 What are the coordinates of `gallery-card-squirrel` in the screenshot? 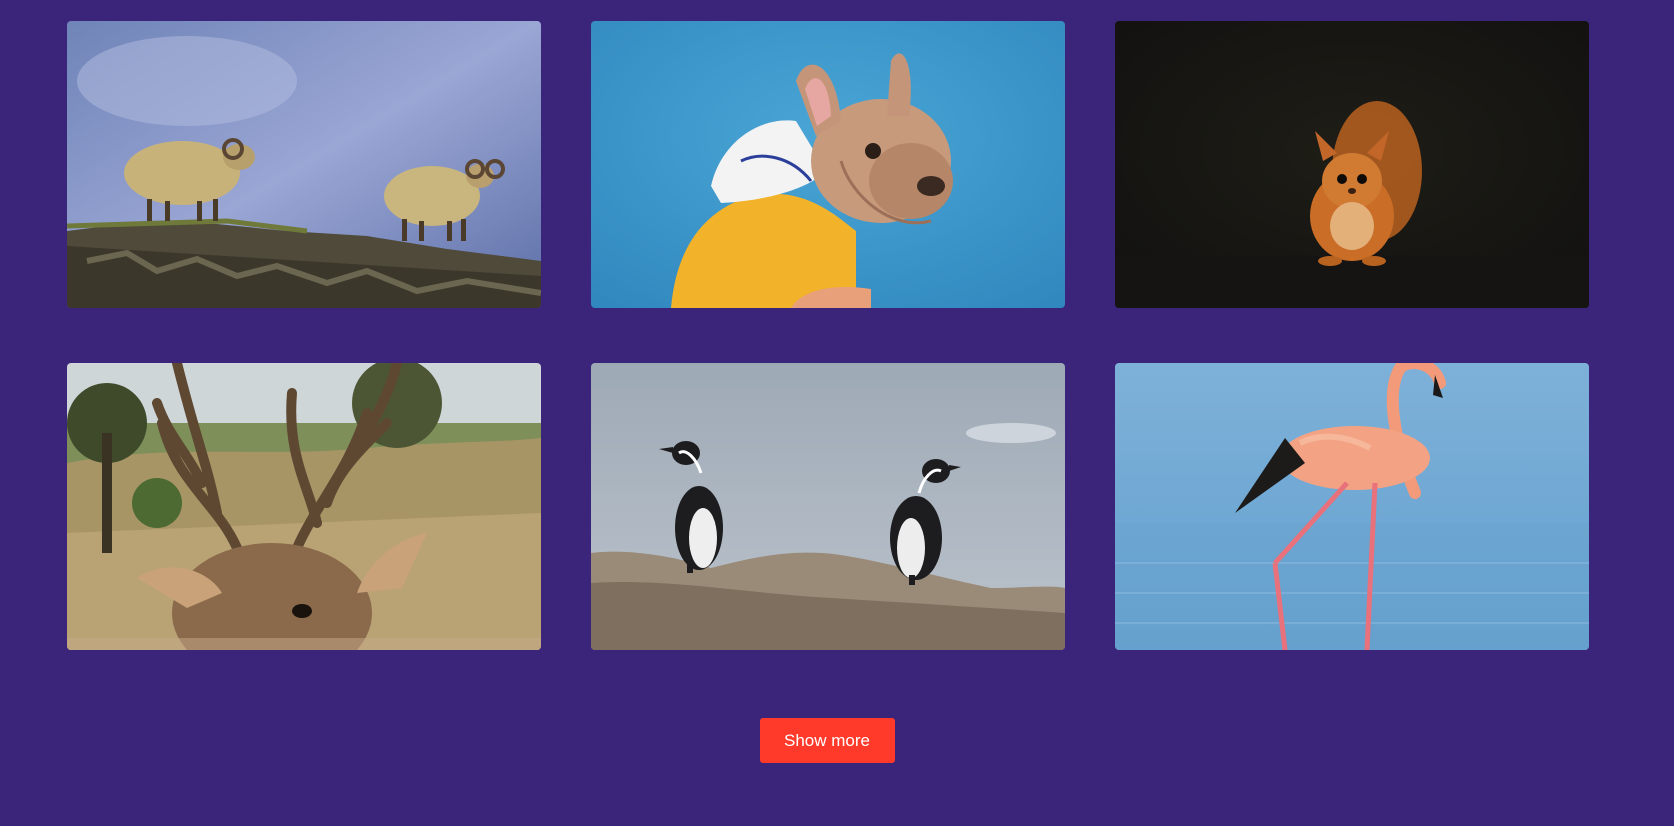 It's located at (1352, 164).